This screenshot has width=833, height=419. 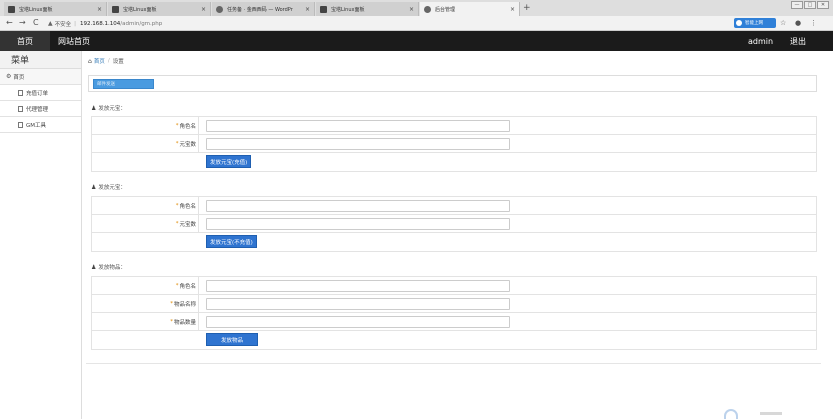 I want to click on extension-button: 智能上网, so click(x=755, y=23).